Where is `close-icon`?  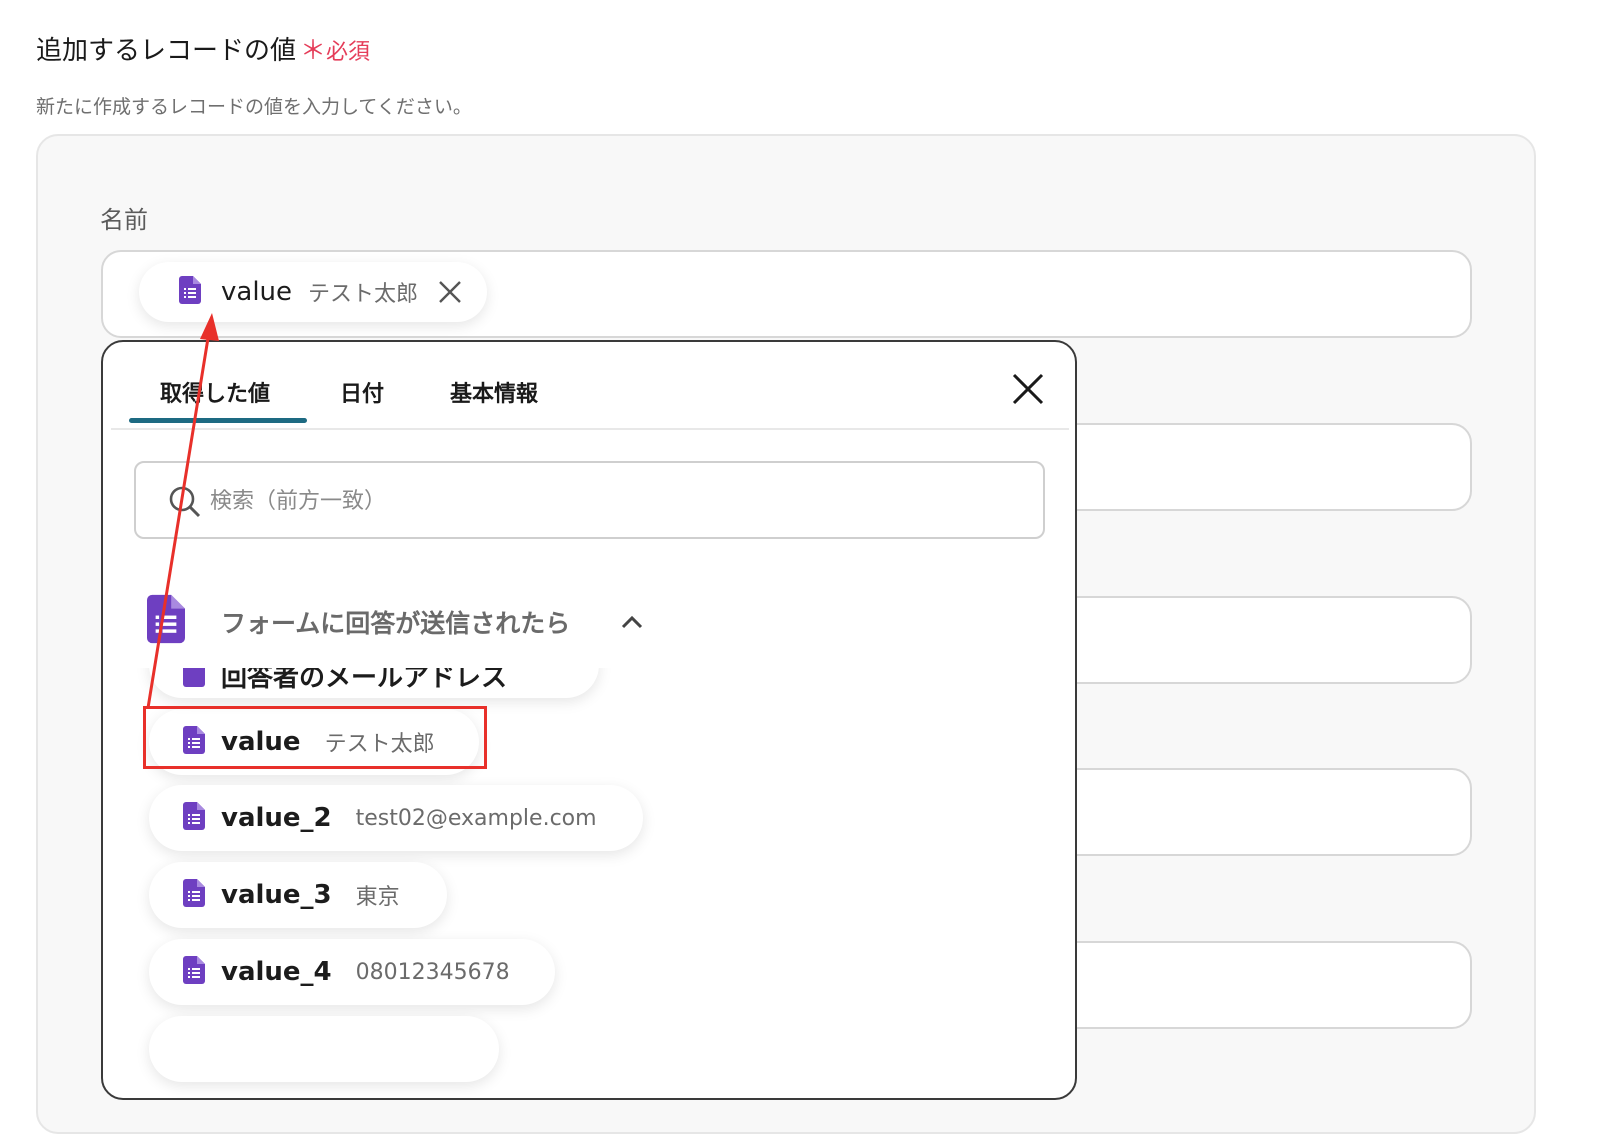 close-icon is located at coordinates (1028, 391).